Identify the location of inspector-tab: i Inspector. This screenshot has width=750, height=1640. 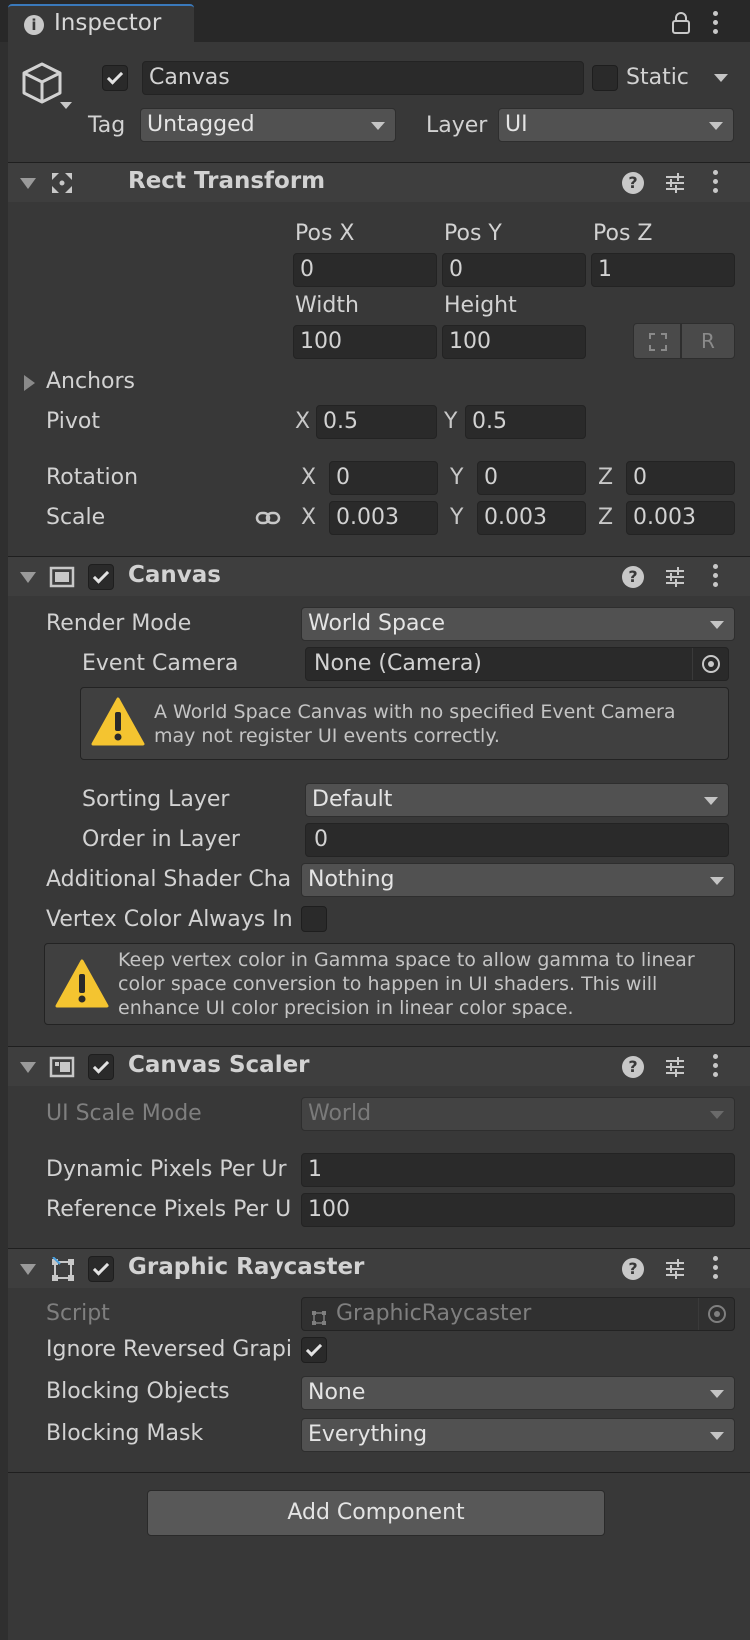
(101, 23).